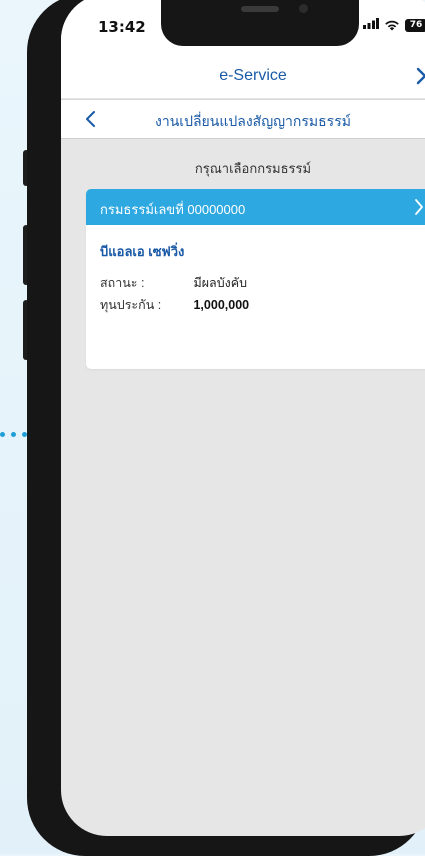 The height and width of the screenshot is (856, 425). What do you see at coordinates (122, 283) in the screenshot?
I see `status-label: สถานะ :` at bounding box center [122, 283].